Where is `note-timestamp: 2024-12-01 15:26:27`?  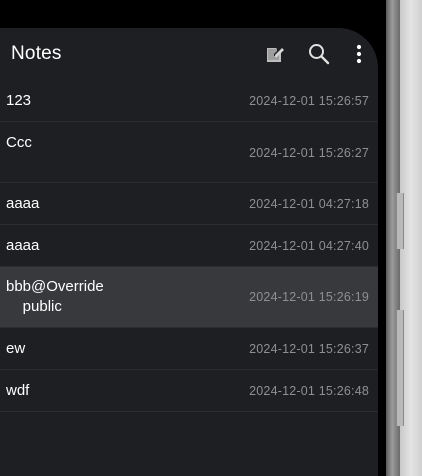 note-timestamp: 2024-12-01 15:26:27 is located at coordinates (309, 153).